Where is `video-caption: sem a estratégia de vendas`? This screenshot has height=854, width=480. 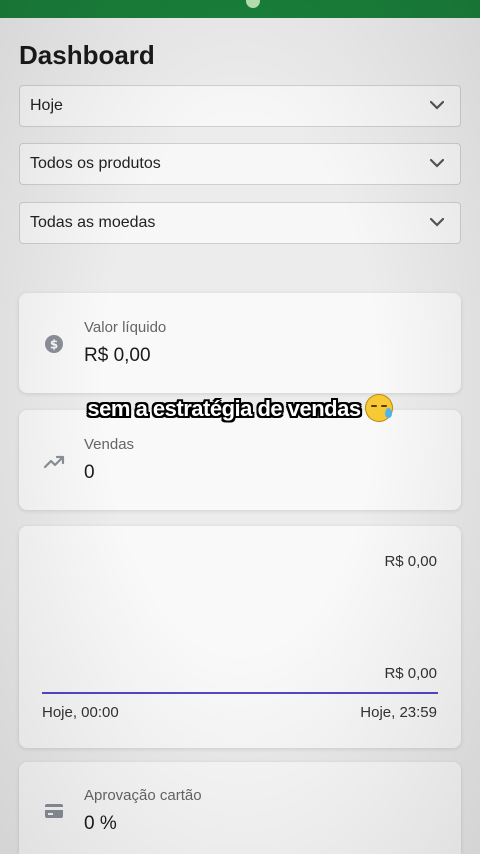
video-caption: sem a estratégia de vendas is located at coordinates (240, 408).